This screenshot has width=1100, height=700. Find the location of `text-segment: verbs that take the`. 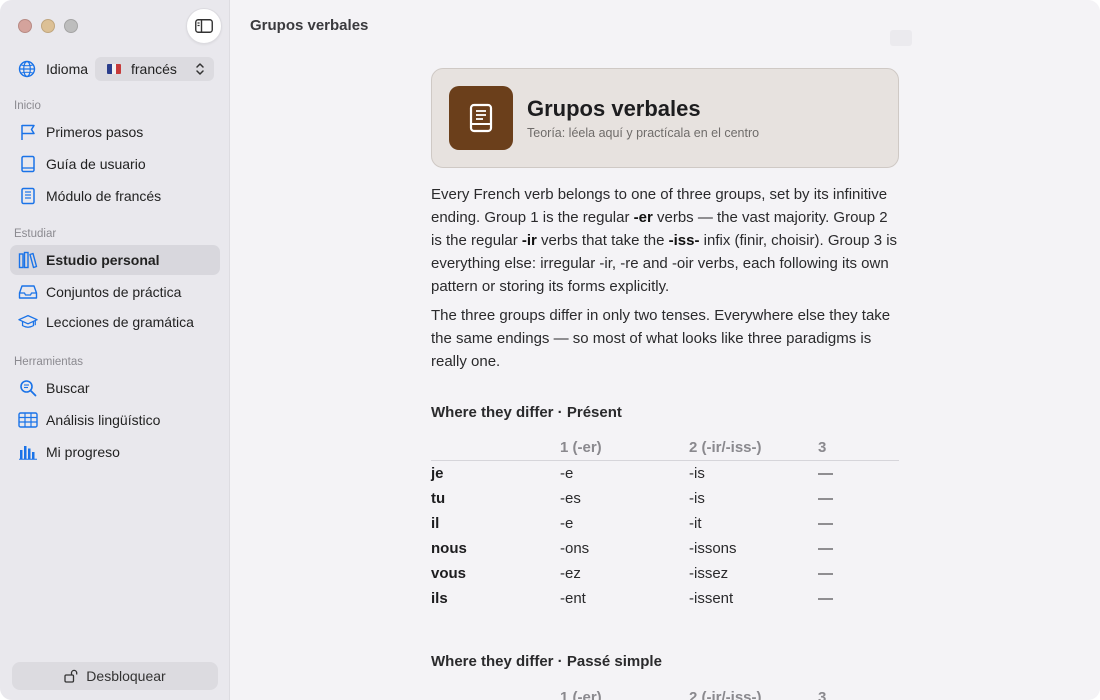

text-segment: verbs that take the is located at coordinates (602, 240).